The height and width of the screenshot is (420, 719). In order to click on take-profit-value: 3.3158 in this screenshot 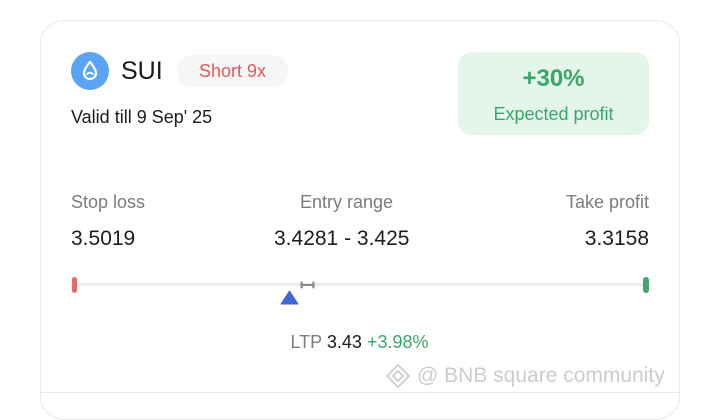, I will do `click(616, 238)`.